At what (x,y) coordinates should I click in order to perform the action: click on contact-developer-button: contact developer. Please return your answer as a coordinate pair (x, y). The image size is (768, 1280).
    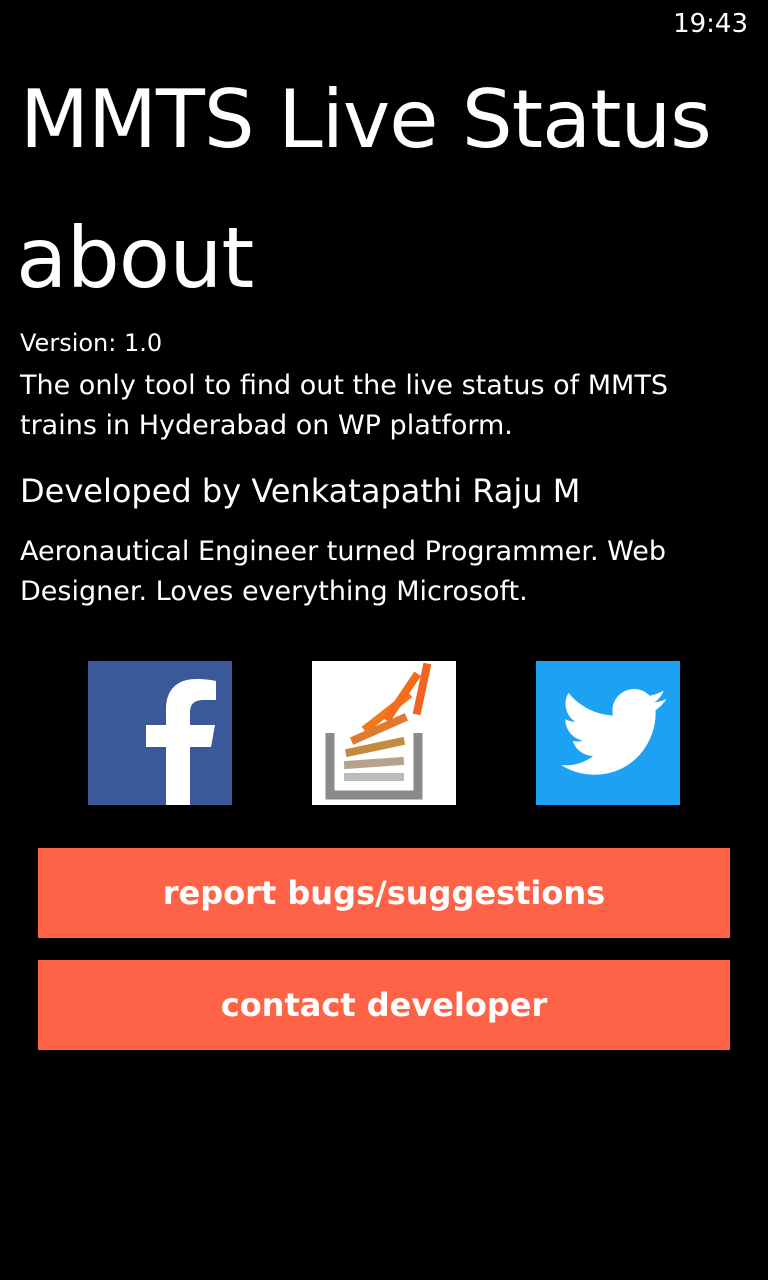
    Looking at the image, I should click on (384, 1005).